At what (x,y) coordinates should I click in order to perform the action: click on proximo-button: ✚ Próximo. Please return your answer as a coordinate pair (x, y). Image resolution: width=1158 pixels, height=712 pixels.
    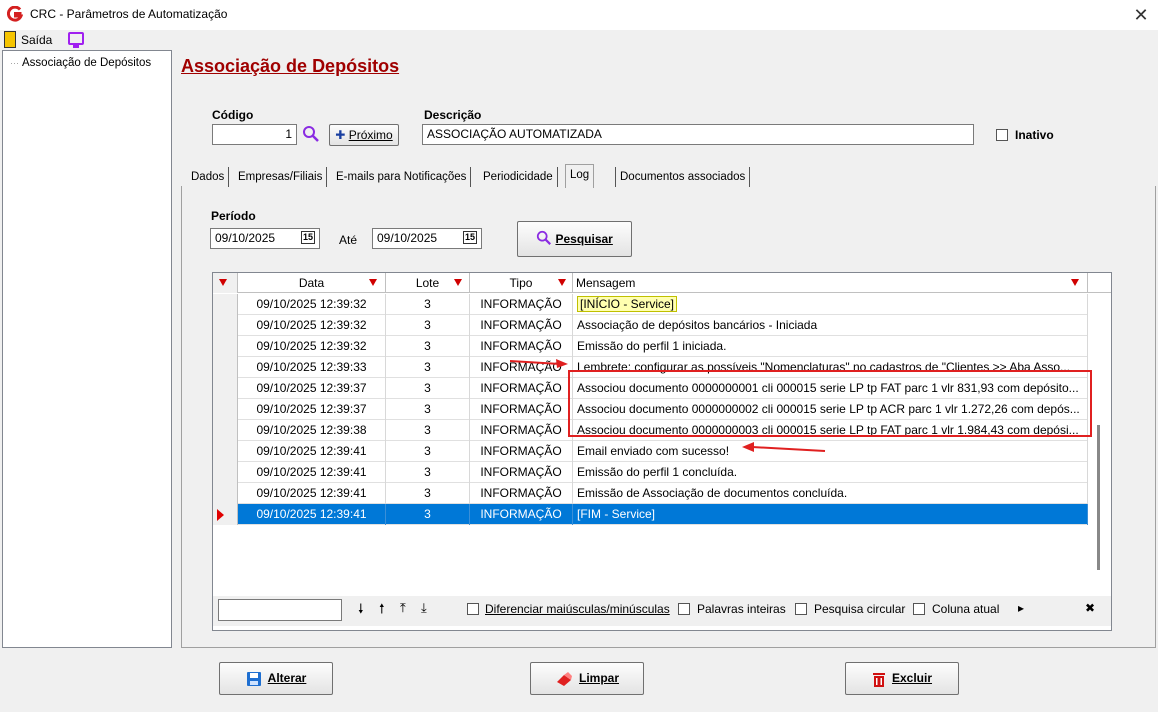
    Looking at the image, I should click on (364, 135).